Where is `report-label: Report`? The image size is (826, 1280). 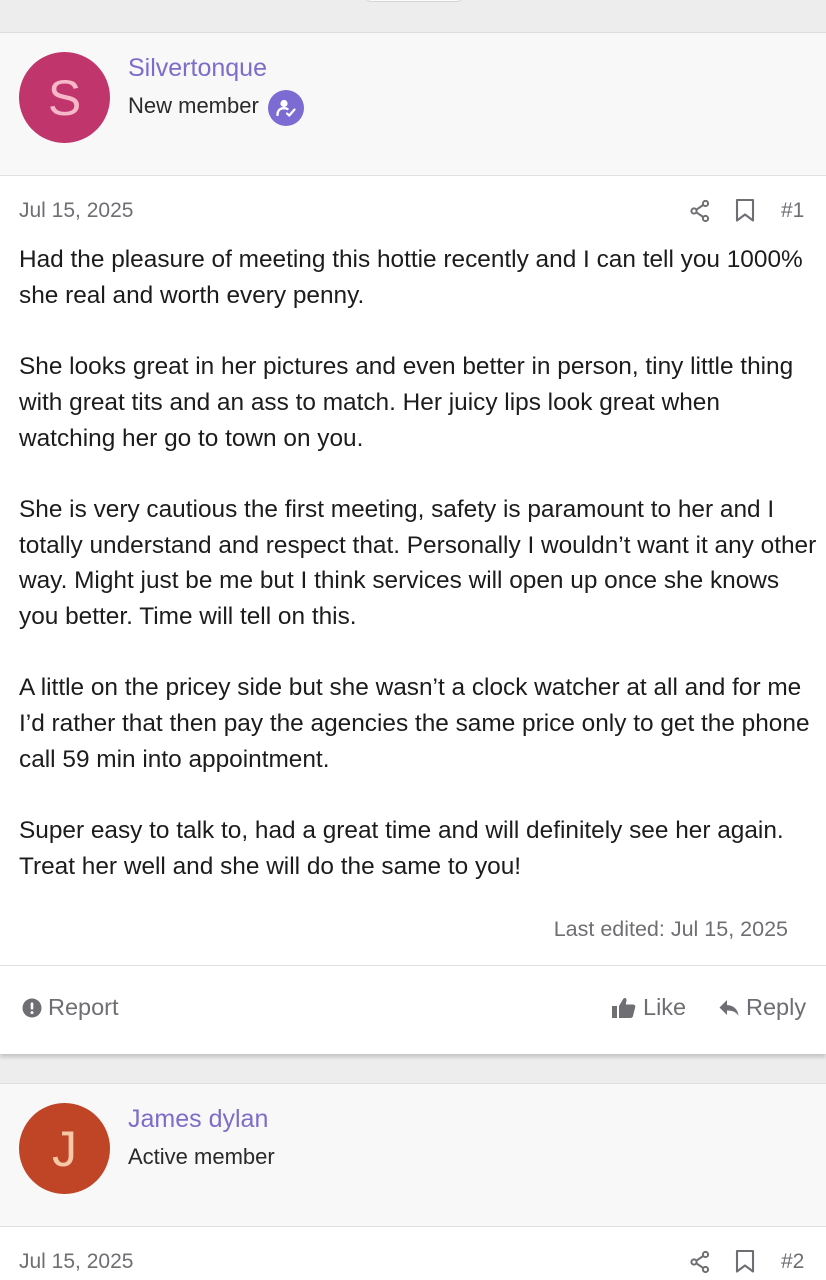
report-label: Report is located at coordinates (83, 1007).